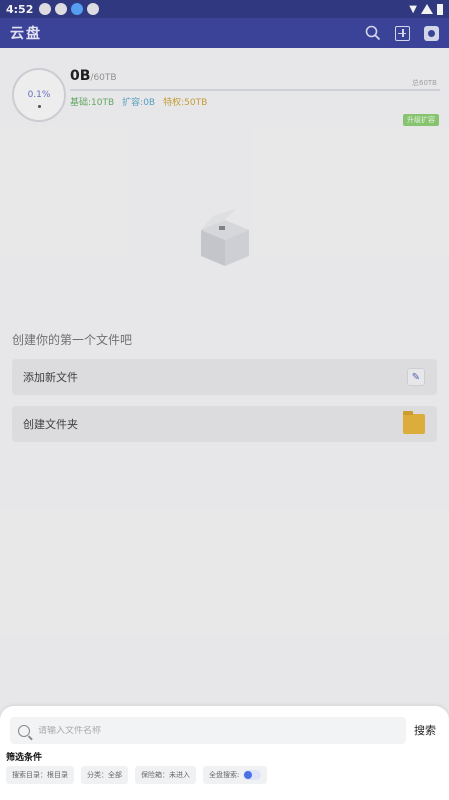  What do you see at coordinates (255, 90) in the screenshot?
I see `usage-bar` at bounding box center [255, 90].